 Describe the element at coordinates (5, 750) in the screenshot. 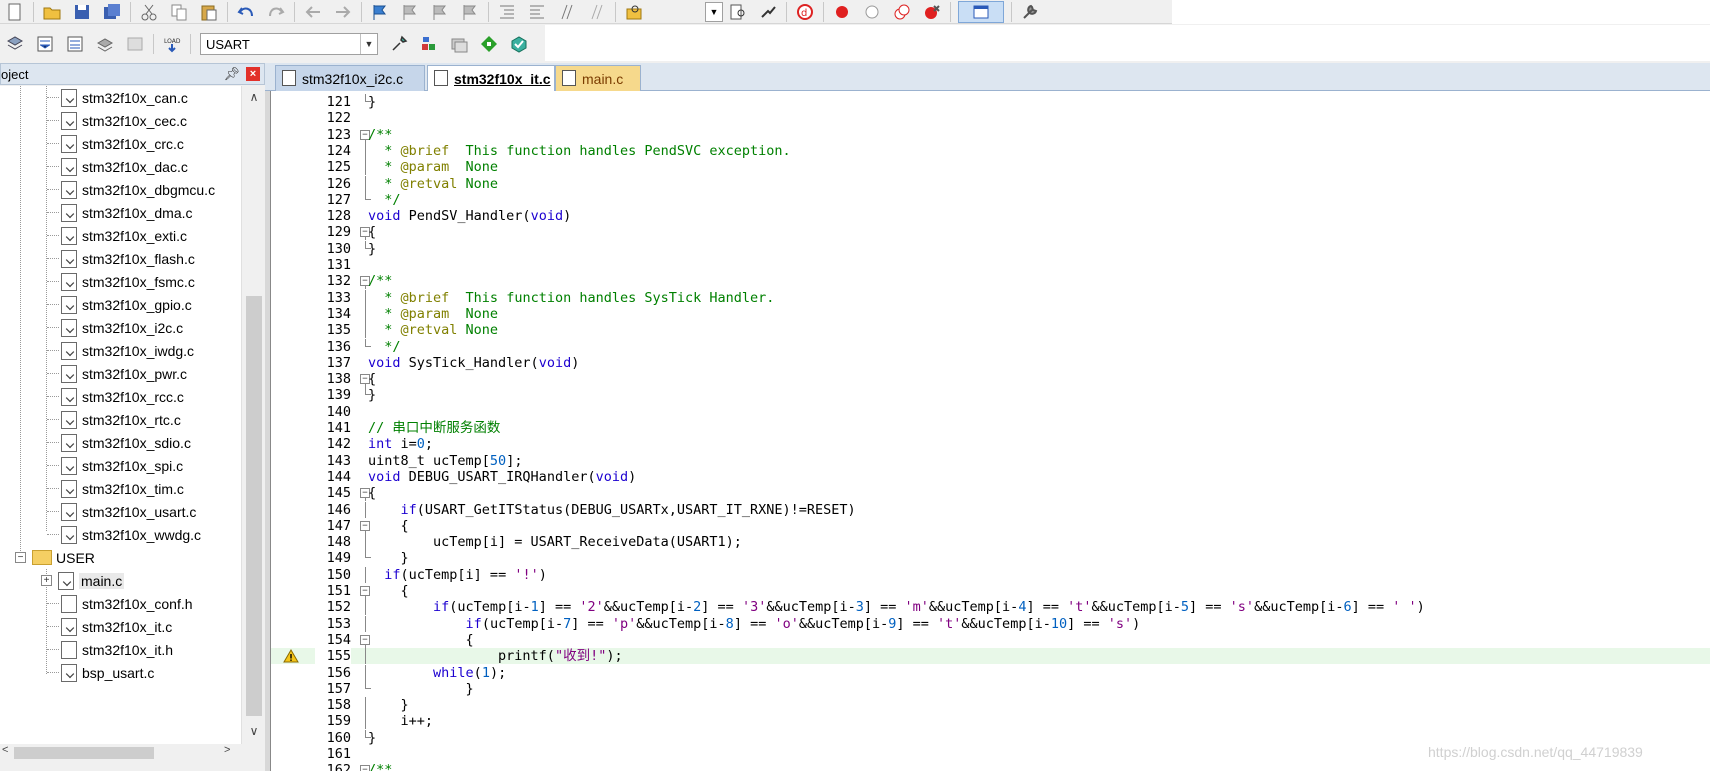

I see `scroll-left-icon: <` at that location.